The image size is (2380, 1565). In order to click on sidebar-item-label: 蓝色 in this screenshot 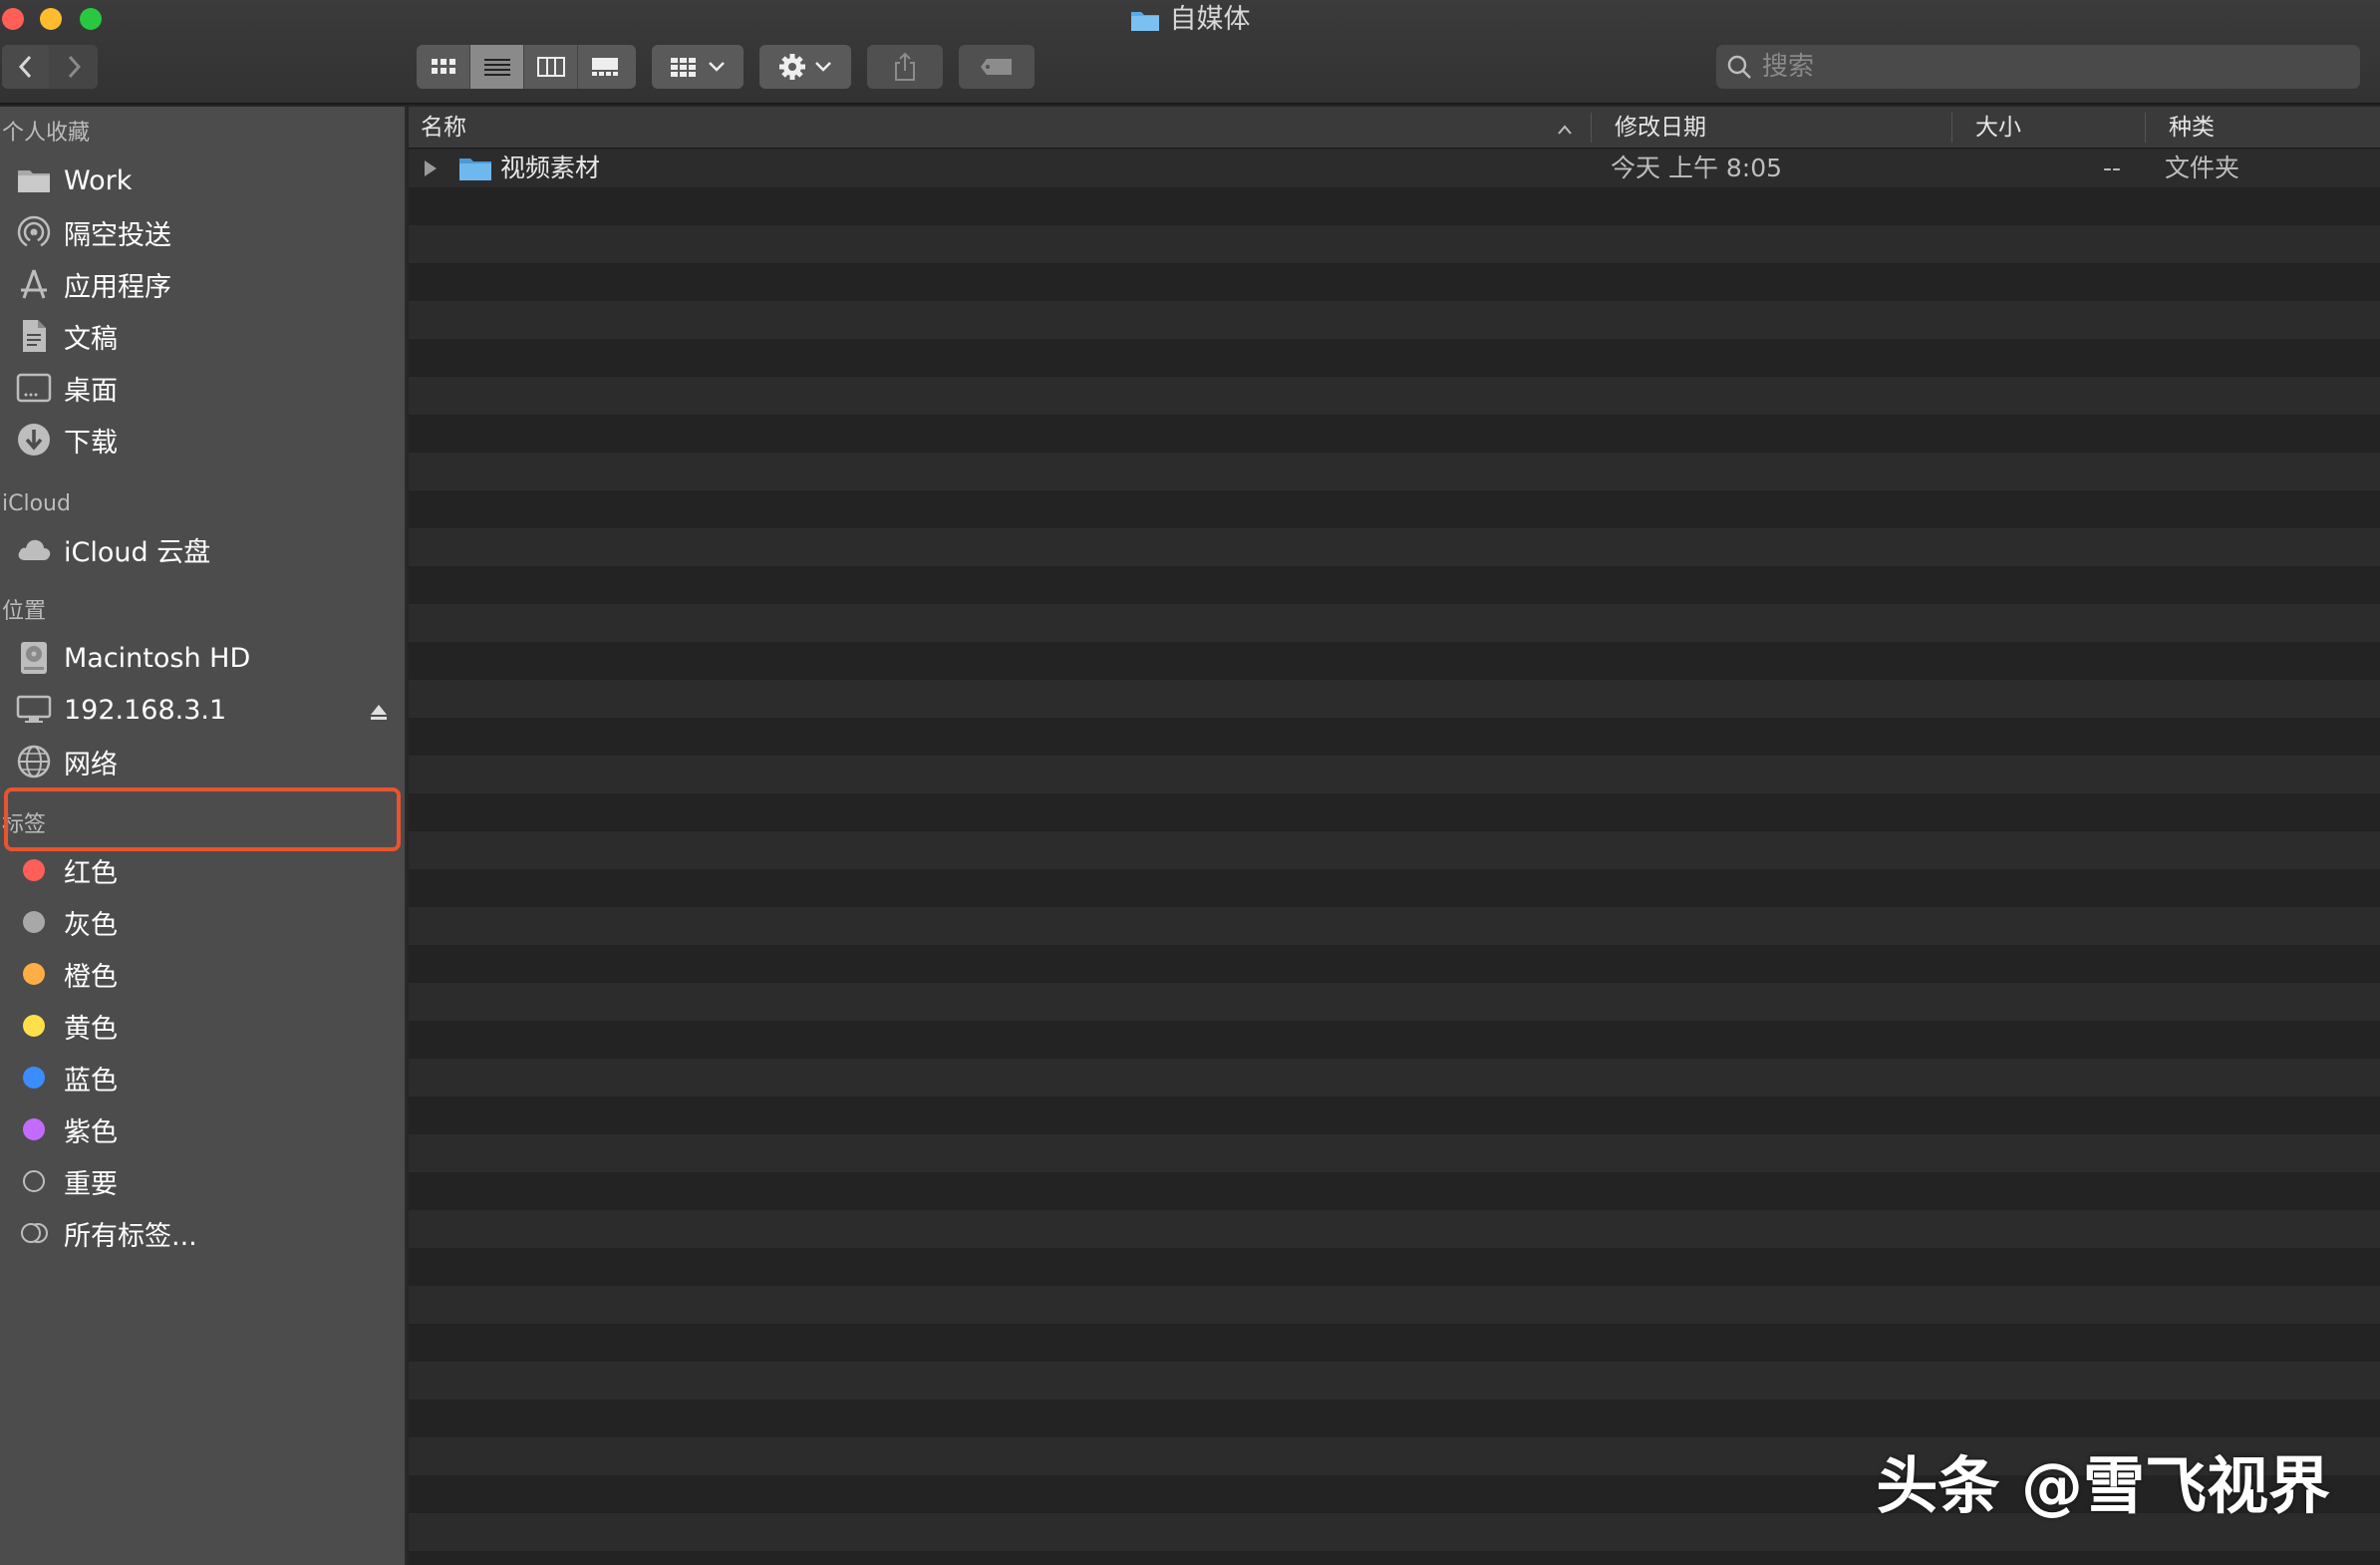, I will do `click(91, 1080)`.